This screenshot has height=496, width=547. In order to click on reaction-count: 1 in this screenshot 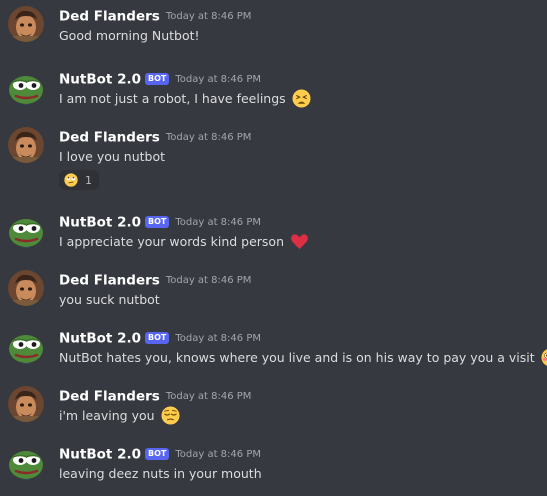, I will do `click(88, 180)`.